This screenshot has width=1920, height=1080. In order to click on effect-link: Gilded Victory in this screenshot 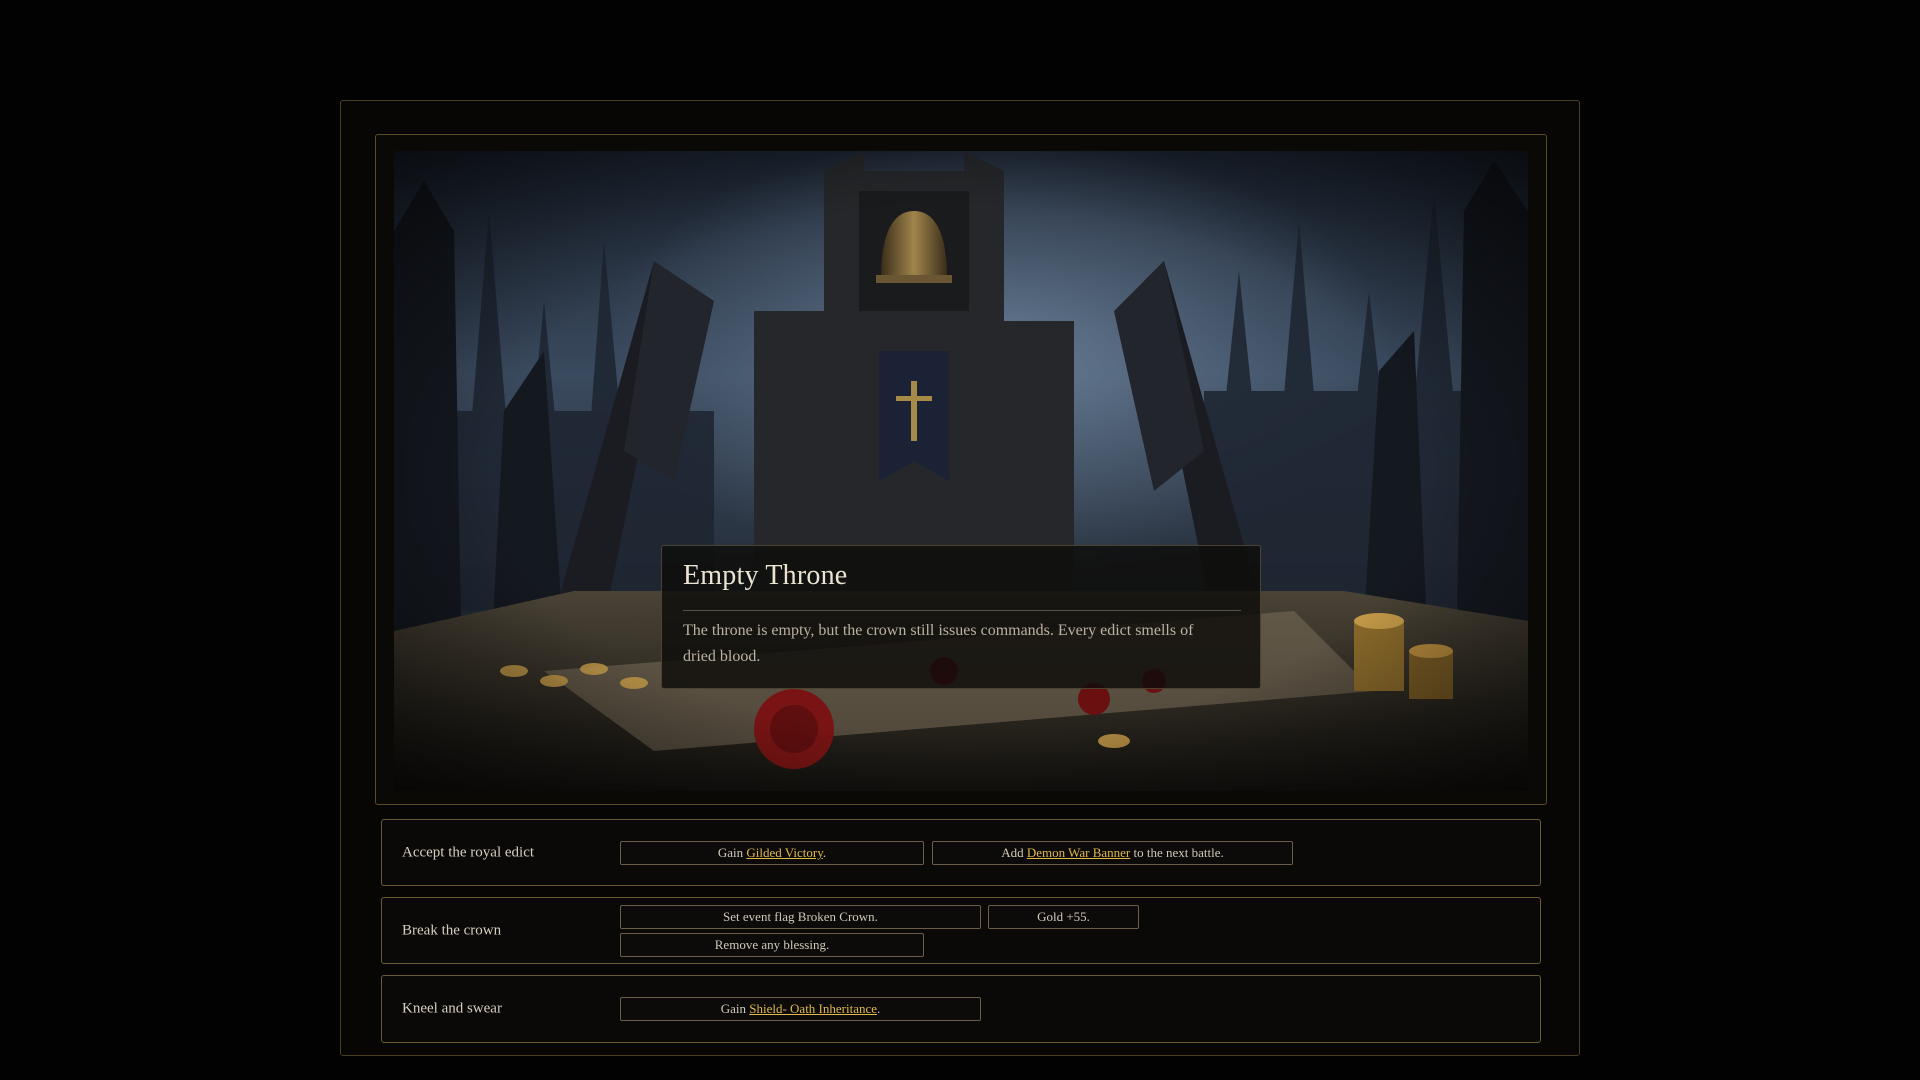, I will do `click(784, 852)`.